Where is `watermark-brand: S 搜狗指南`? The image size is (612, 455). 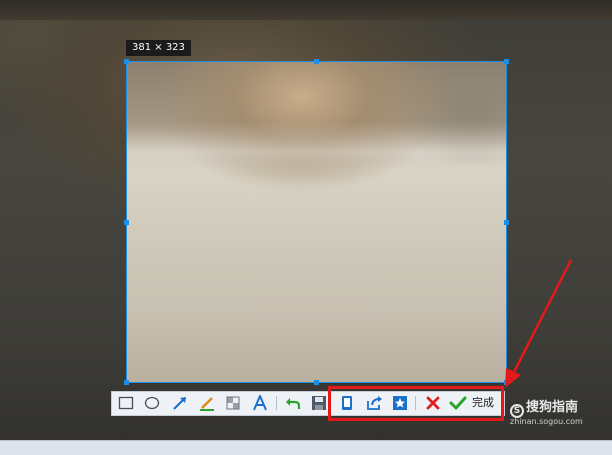 watermark-brand: S 搜狗指南 is located at coordinates (544, 407).